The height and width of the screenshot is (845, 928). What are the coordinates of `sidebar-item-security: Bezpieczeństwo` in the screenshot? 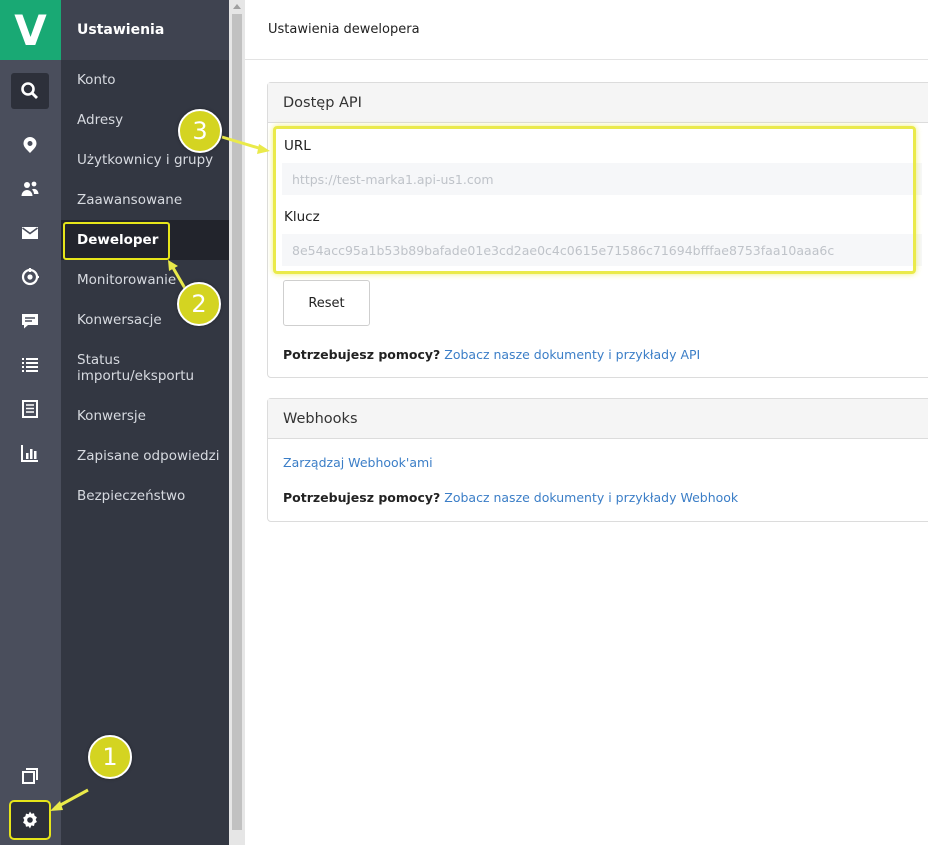 It's located at (145, 496).